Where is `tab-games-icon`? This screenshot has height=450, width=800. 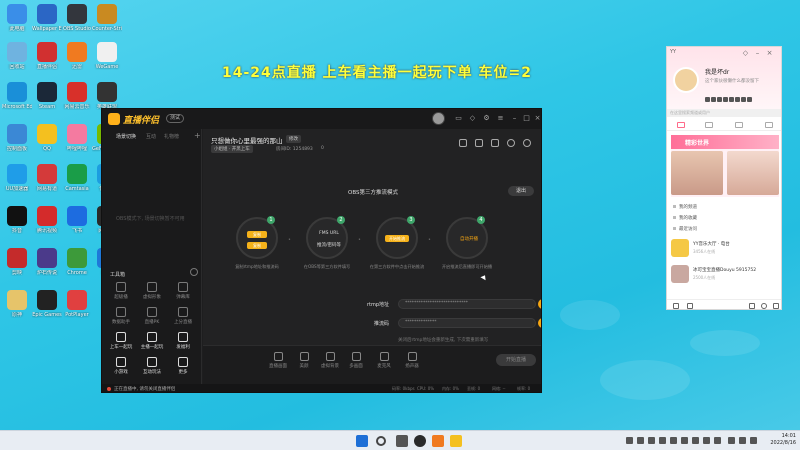 tab-games-icon is located at coordinates (769, 125).